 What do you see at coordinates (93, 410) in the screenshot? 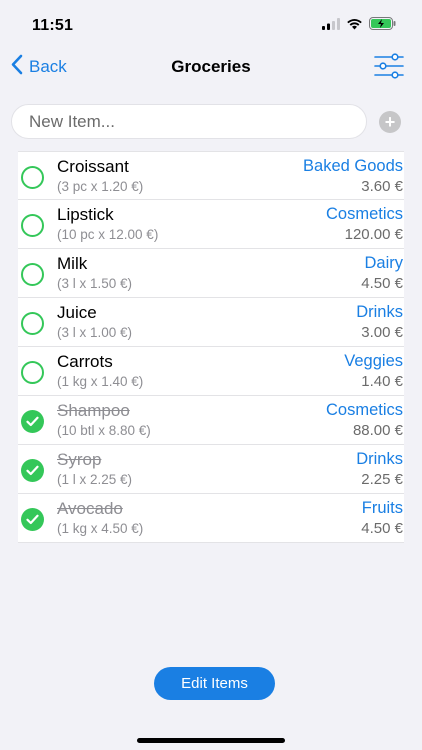
I see `item-name: Shampoo` at bounding box center [93, 410].